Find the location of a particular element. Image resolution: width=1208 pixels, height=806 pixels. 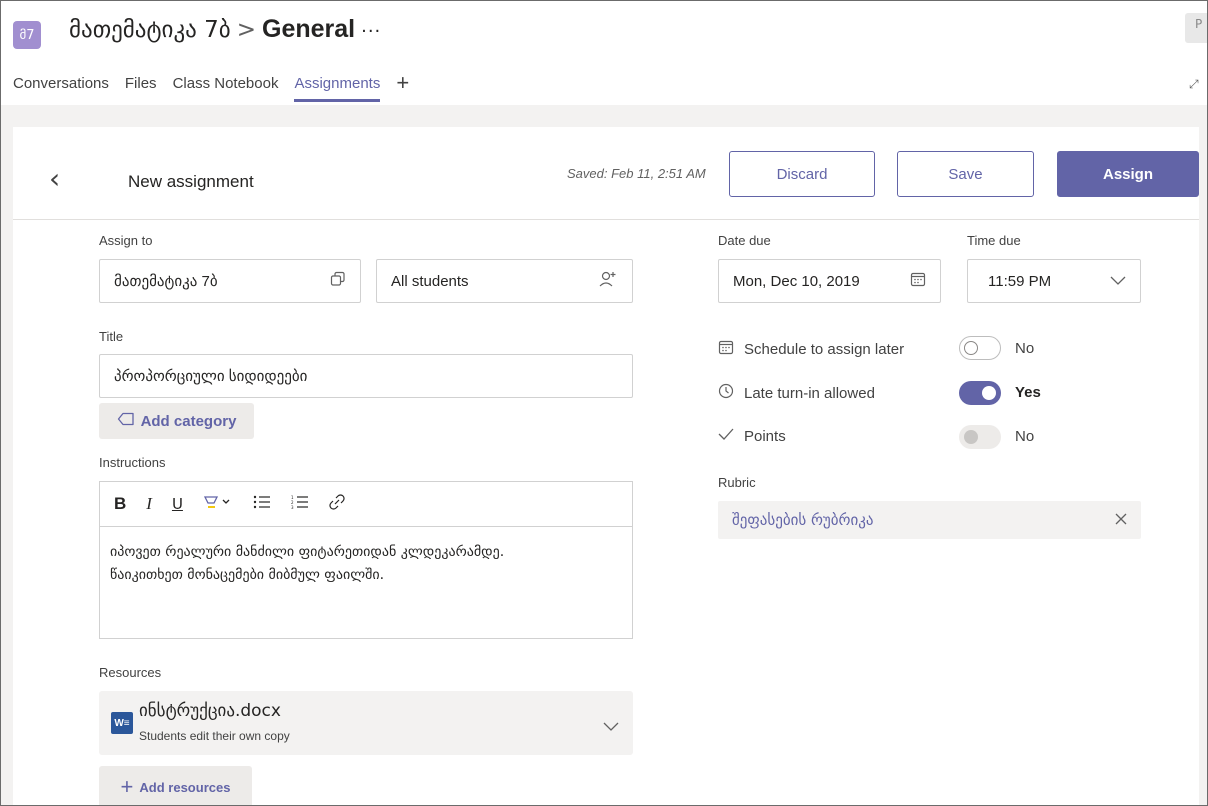

class-picker: მათემატიკა 7ბ is located at coordinates (230, 281).